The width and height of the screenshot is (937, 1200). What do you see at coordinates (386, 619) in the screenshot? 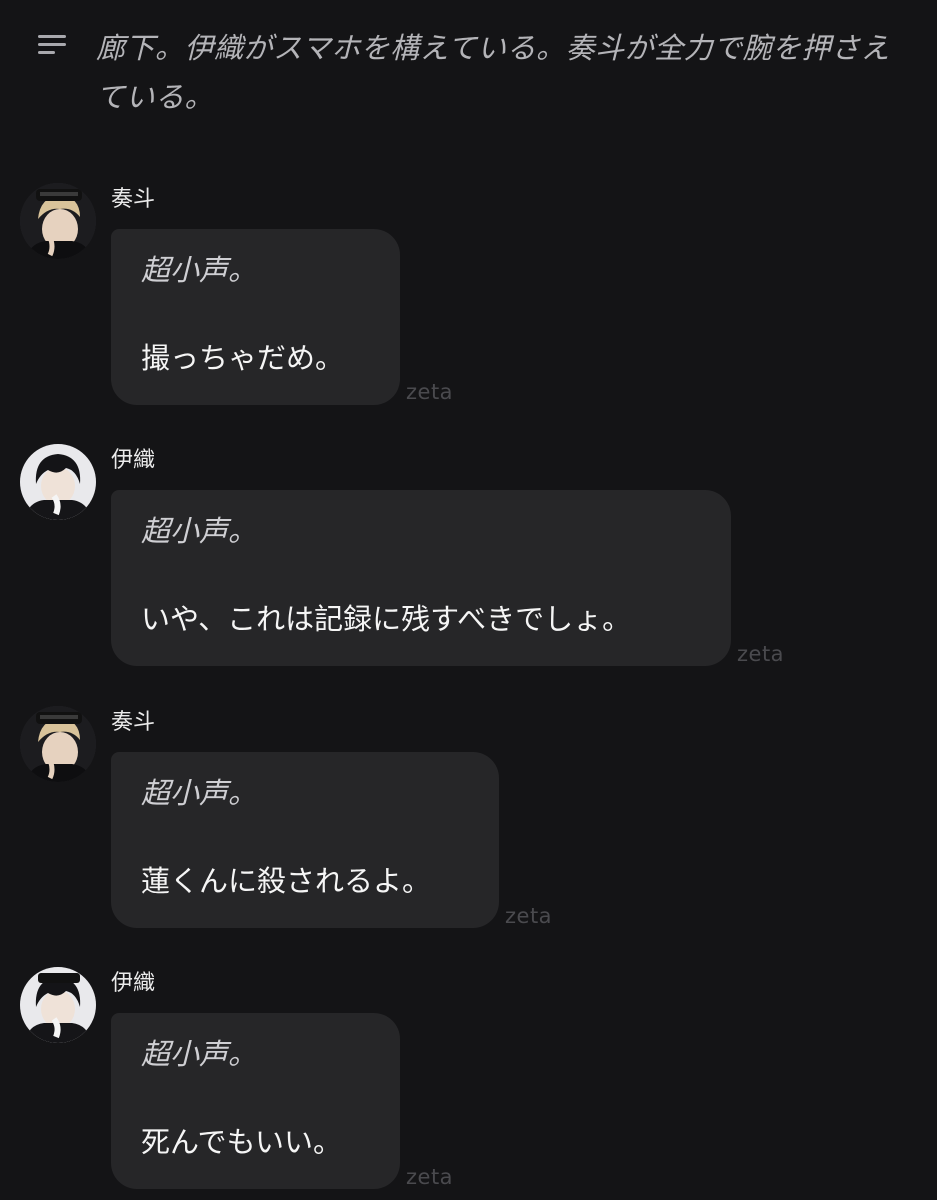
I see `speech-text: いや、これは記録に残すべきでしょ。` at bounding box center [386, 619].